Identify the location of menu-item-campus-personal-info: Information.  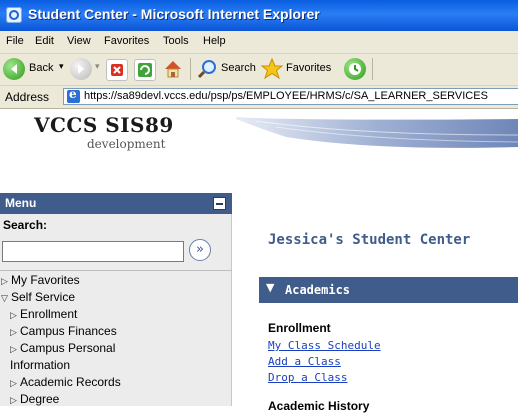
(40, 365).